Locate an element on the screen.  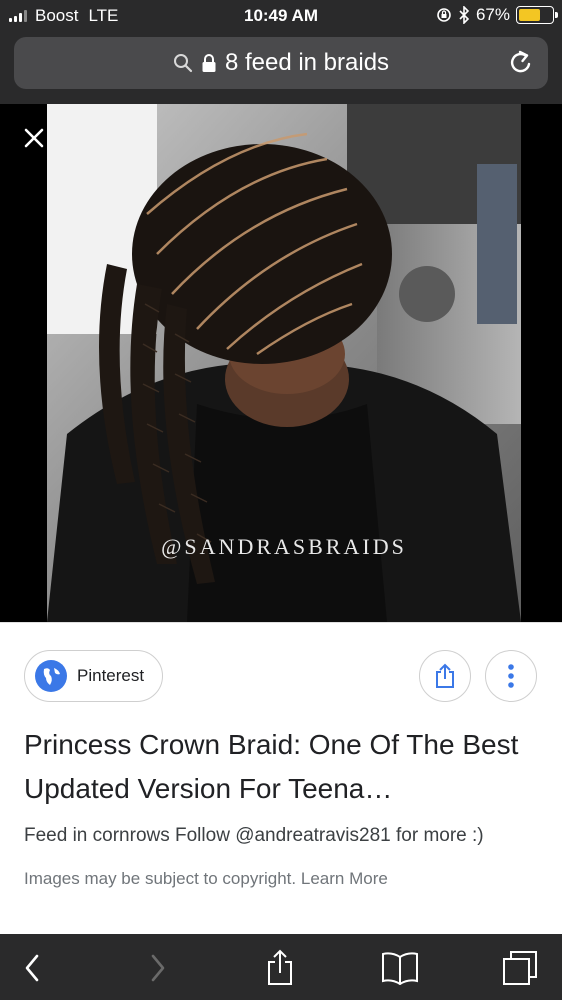
share-page-button is located at coordinates (280, 968).